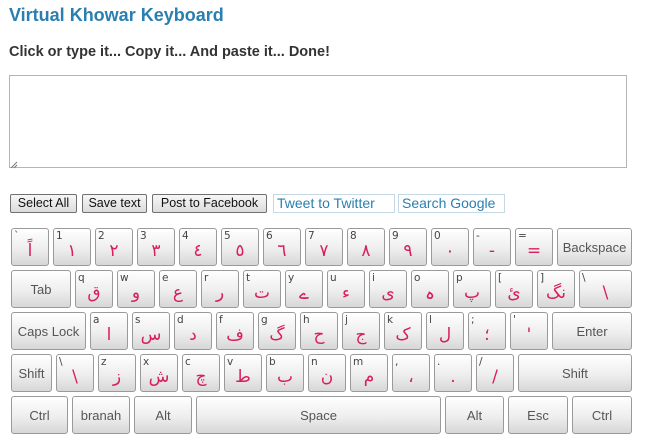 This screenshot has height=446, width=646. I want to click on key-label: Ctrl, so click(39, 415).